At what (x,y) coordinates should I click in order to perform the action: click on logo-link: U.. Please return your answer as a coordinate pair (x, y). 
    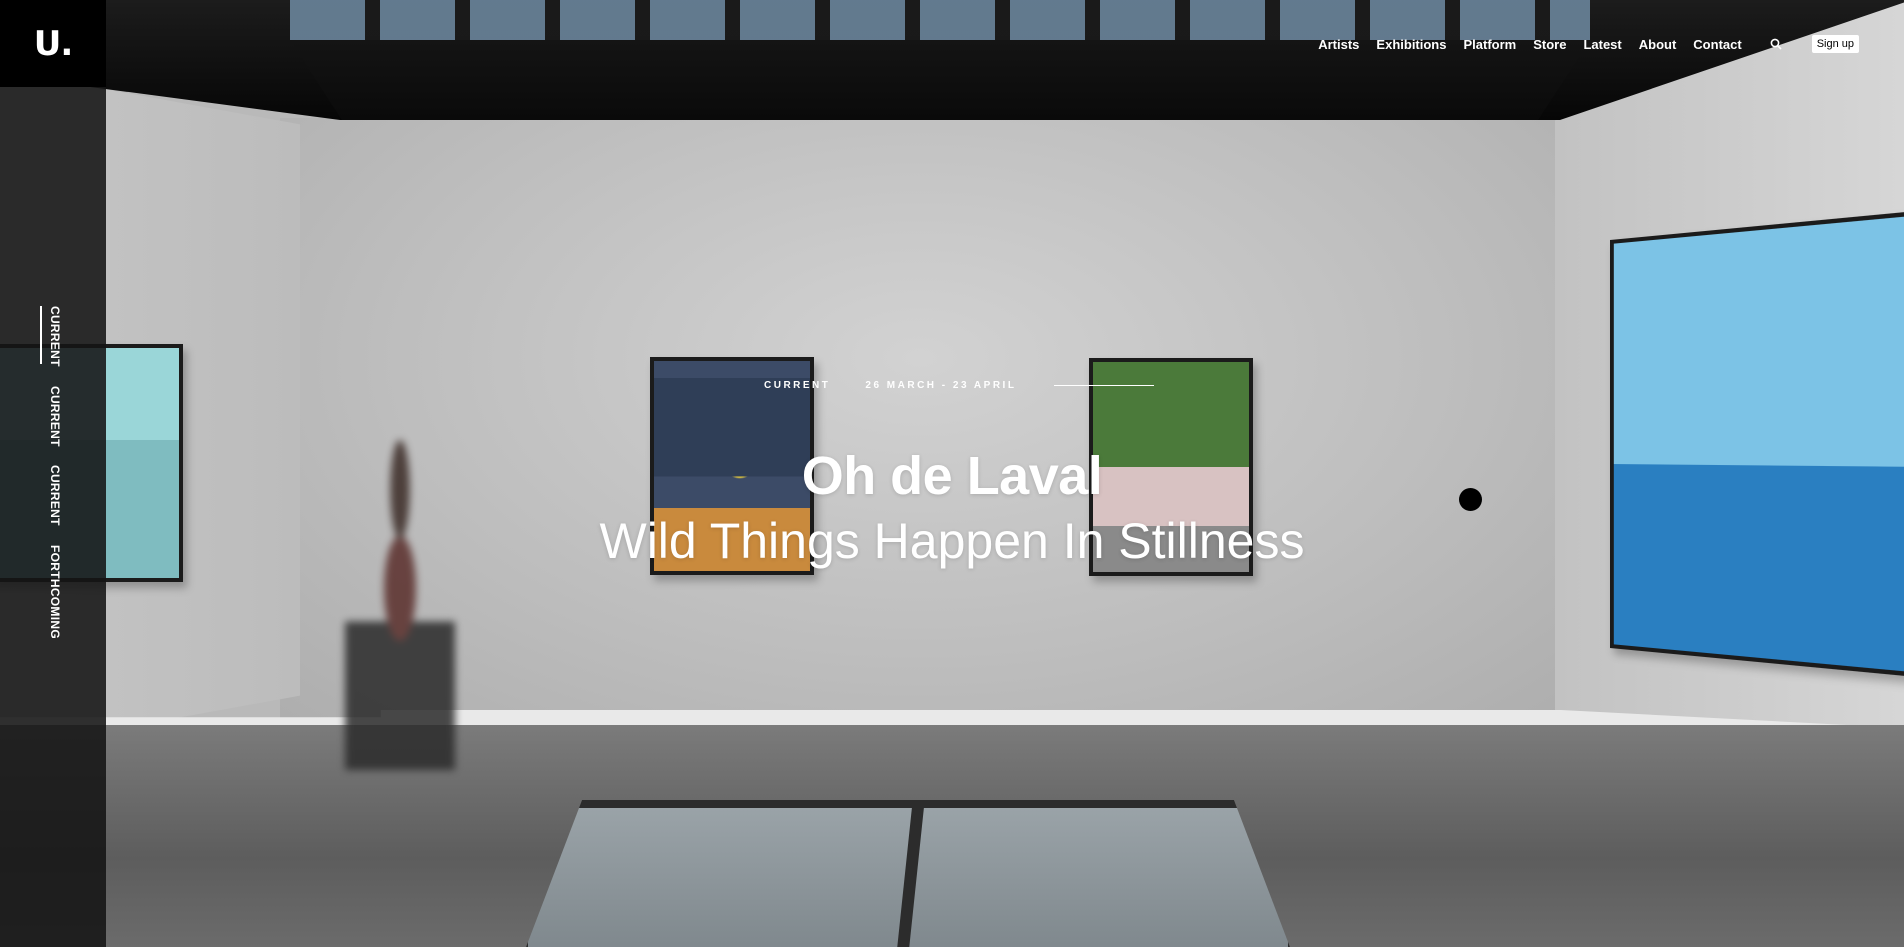
    Looking at the image, I should click on (53, 43).